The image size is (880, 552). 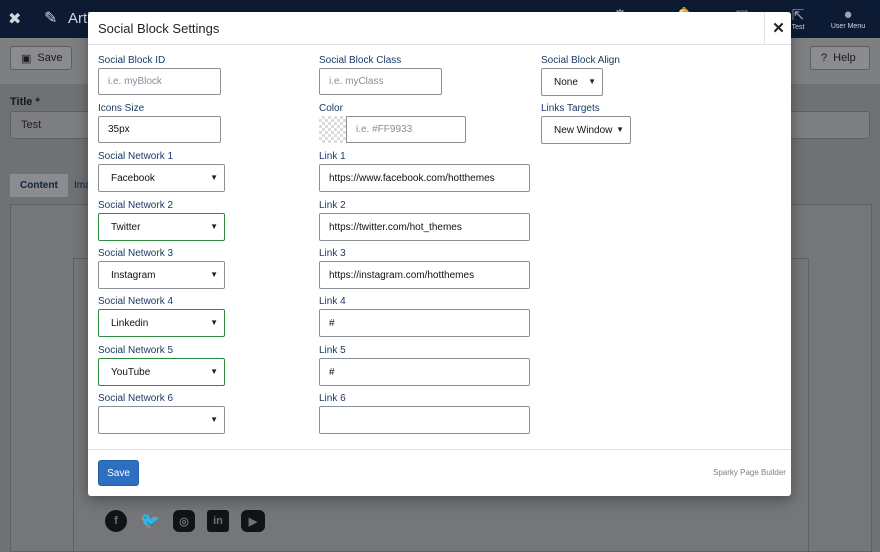 I want to click on facebook-icon: f, so click(x=116, y=521).